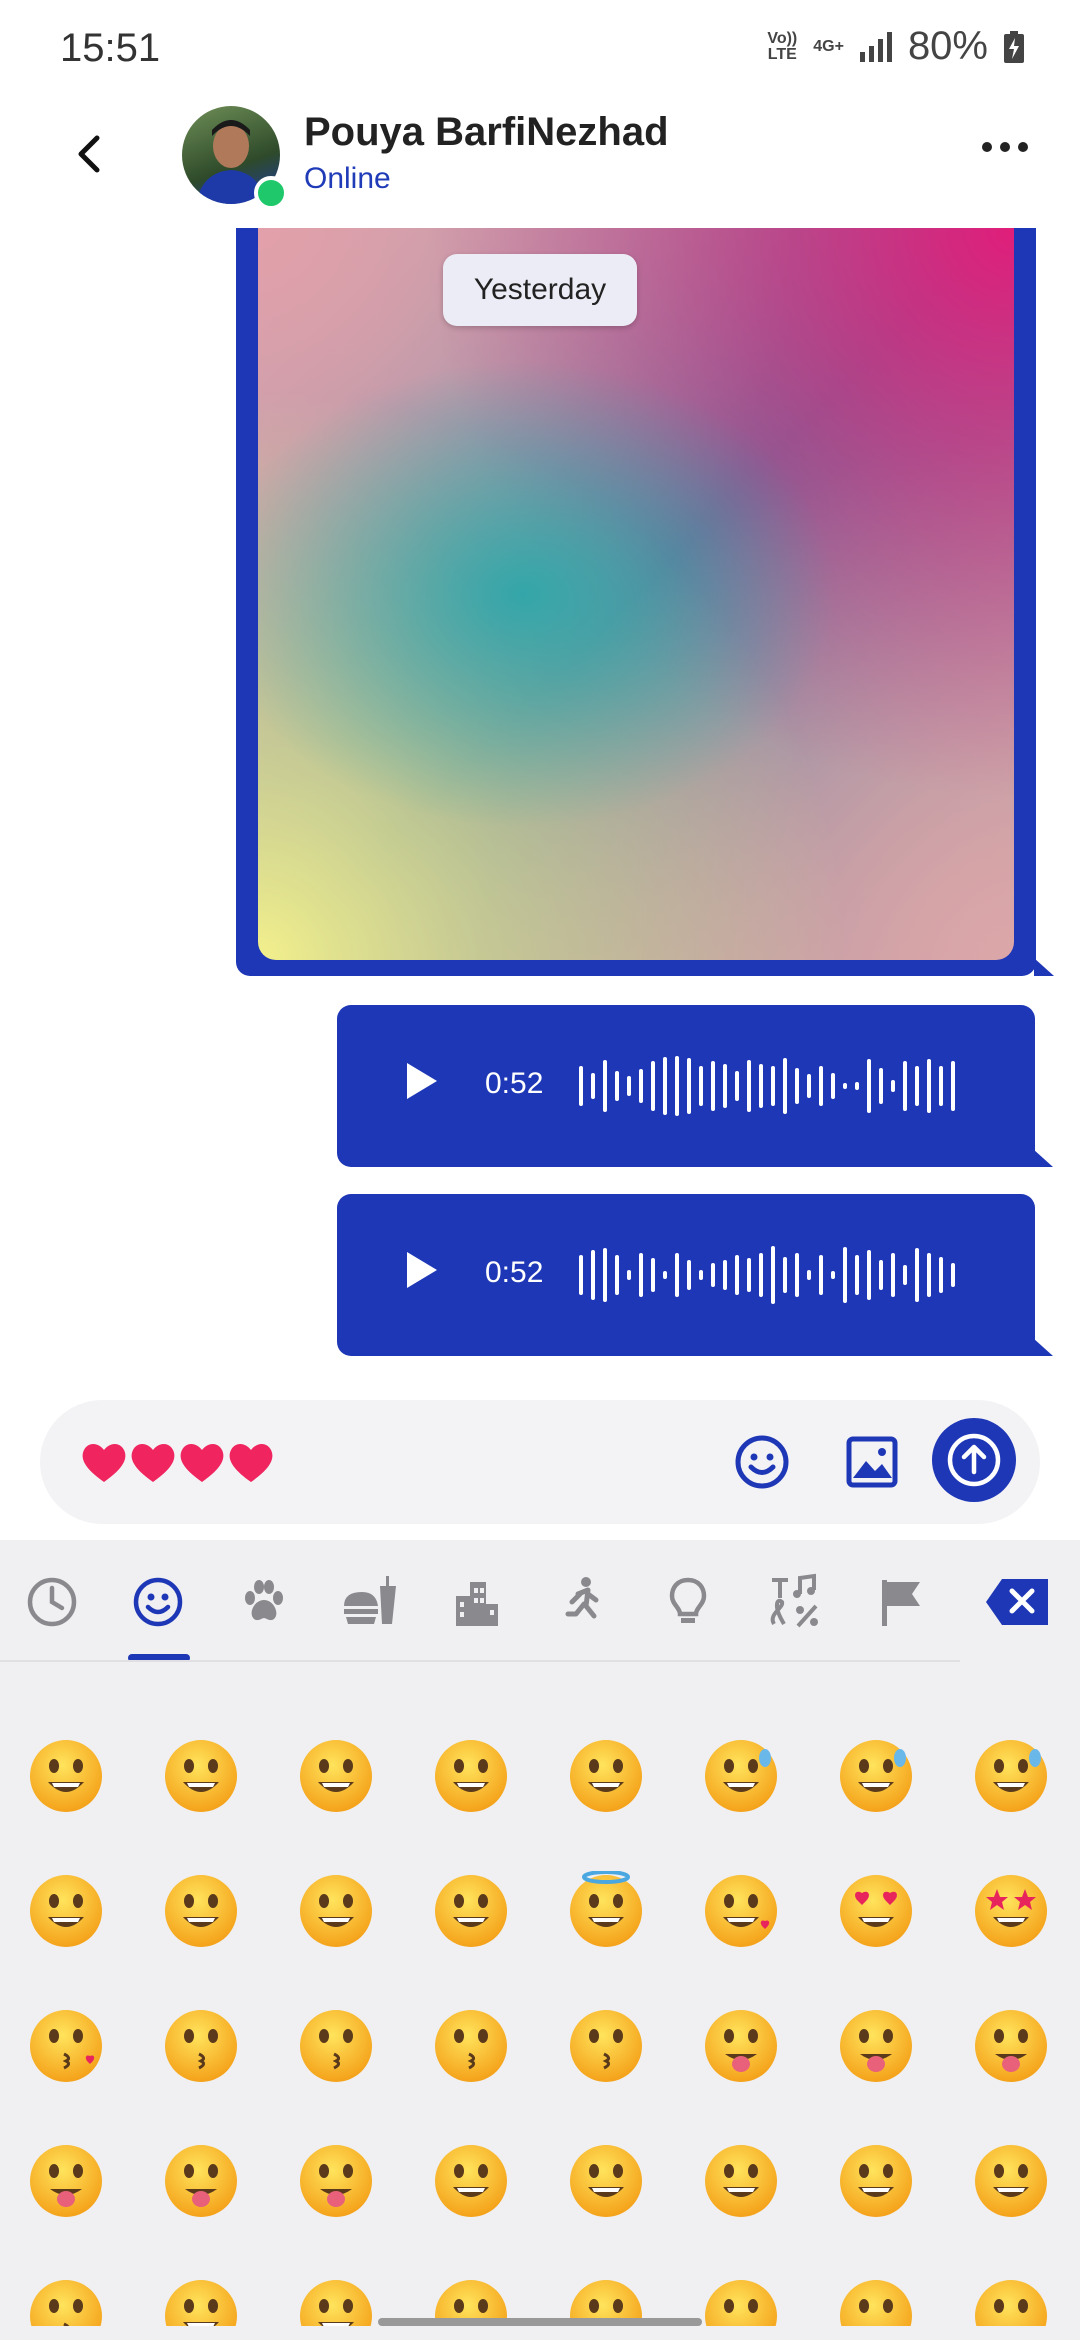  What do you see at coordinates (782, 46) in the screenshot?
I see `volte-indicator: Vo)) LTE` at bounding box center [782, 46].